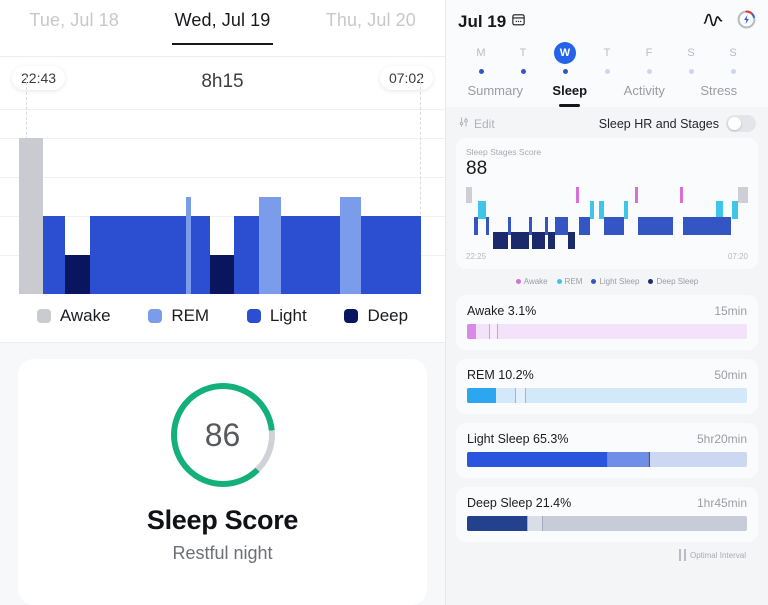  Describe the element at coordinates (471, 331) in the screenshot. I see `stage-progress-fill` at that location.